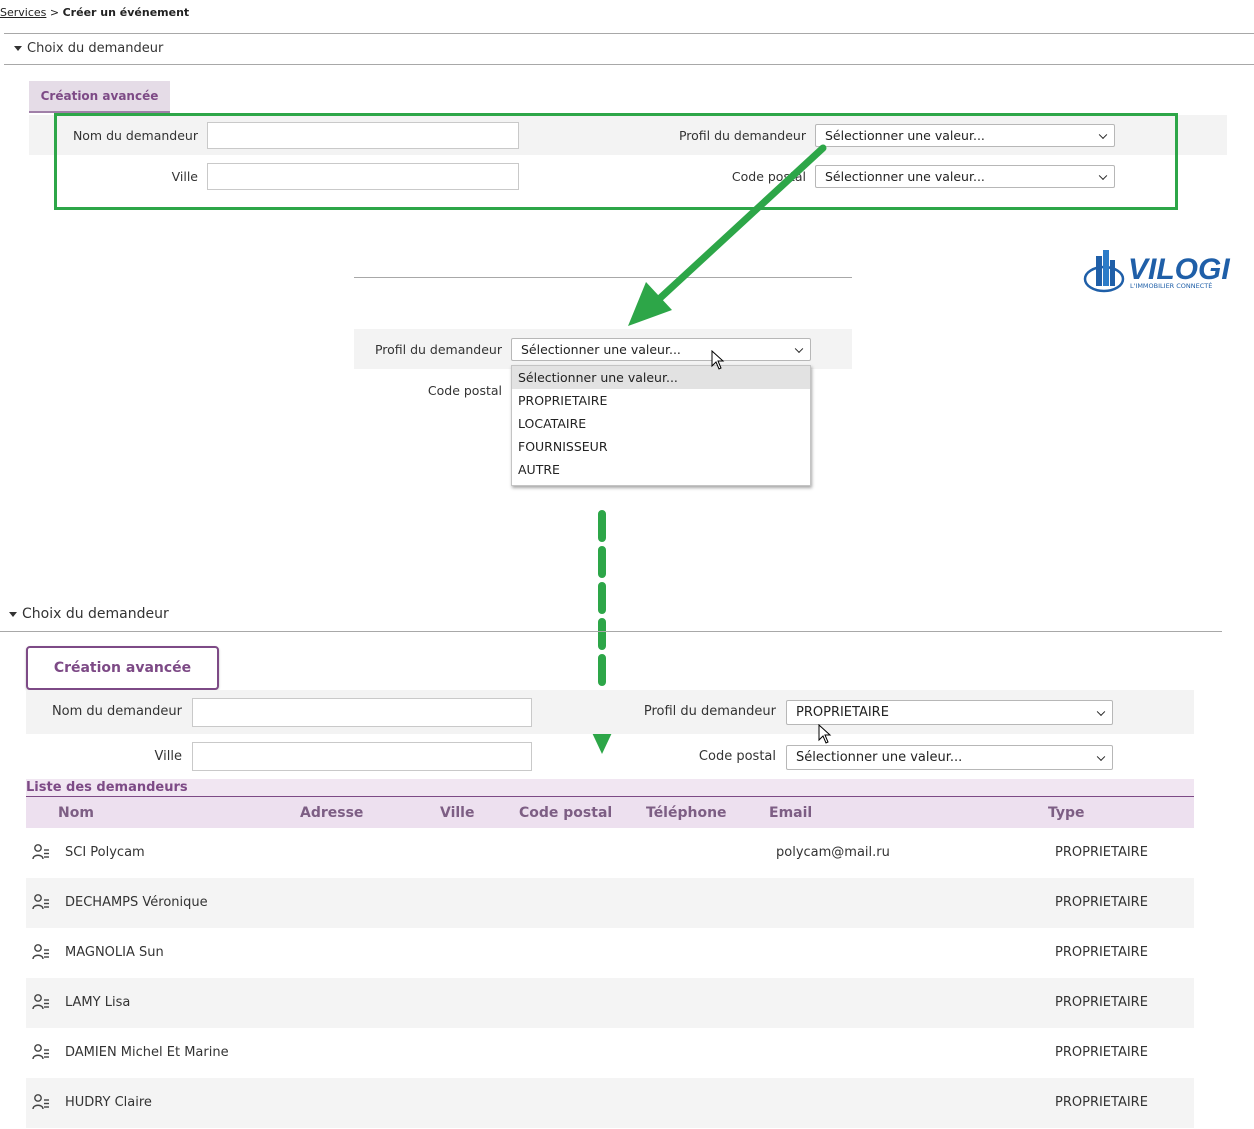 The width and height of the screenshot is (1254, 1129). Describe the element at coordinates (610, 788) in the screenshot. I see `list-title: Liste des demandeurs` at that location.